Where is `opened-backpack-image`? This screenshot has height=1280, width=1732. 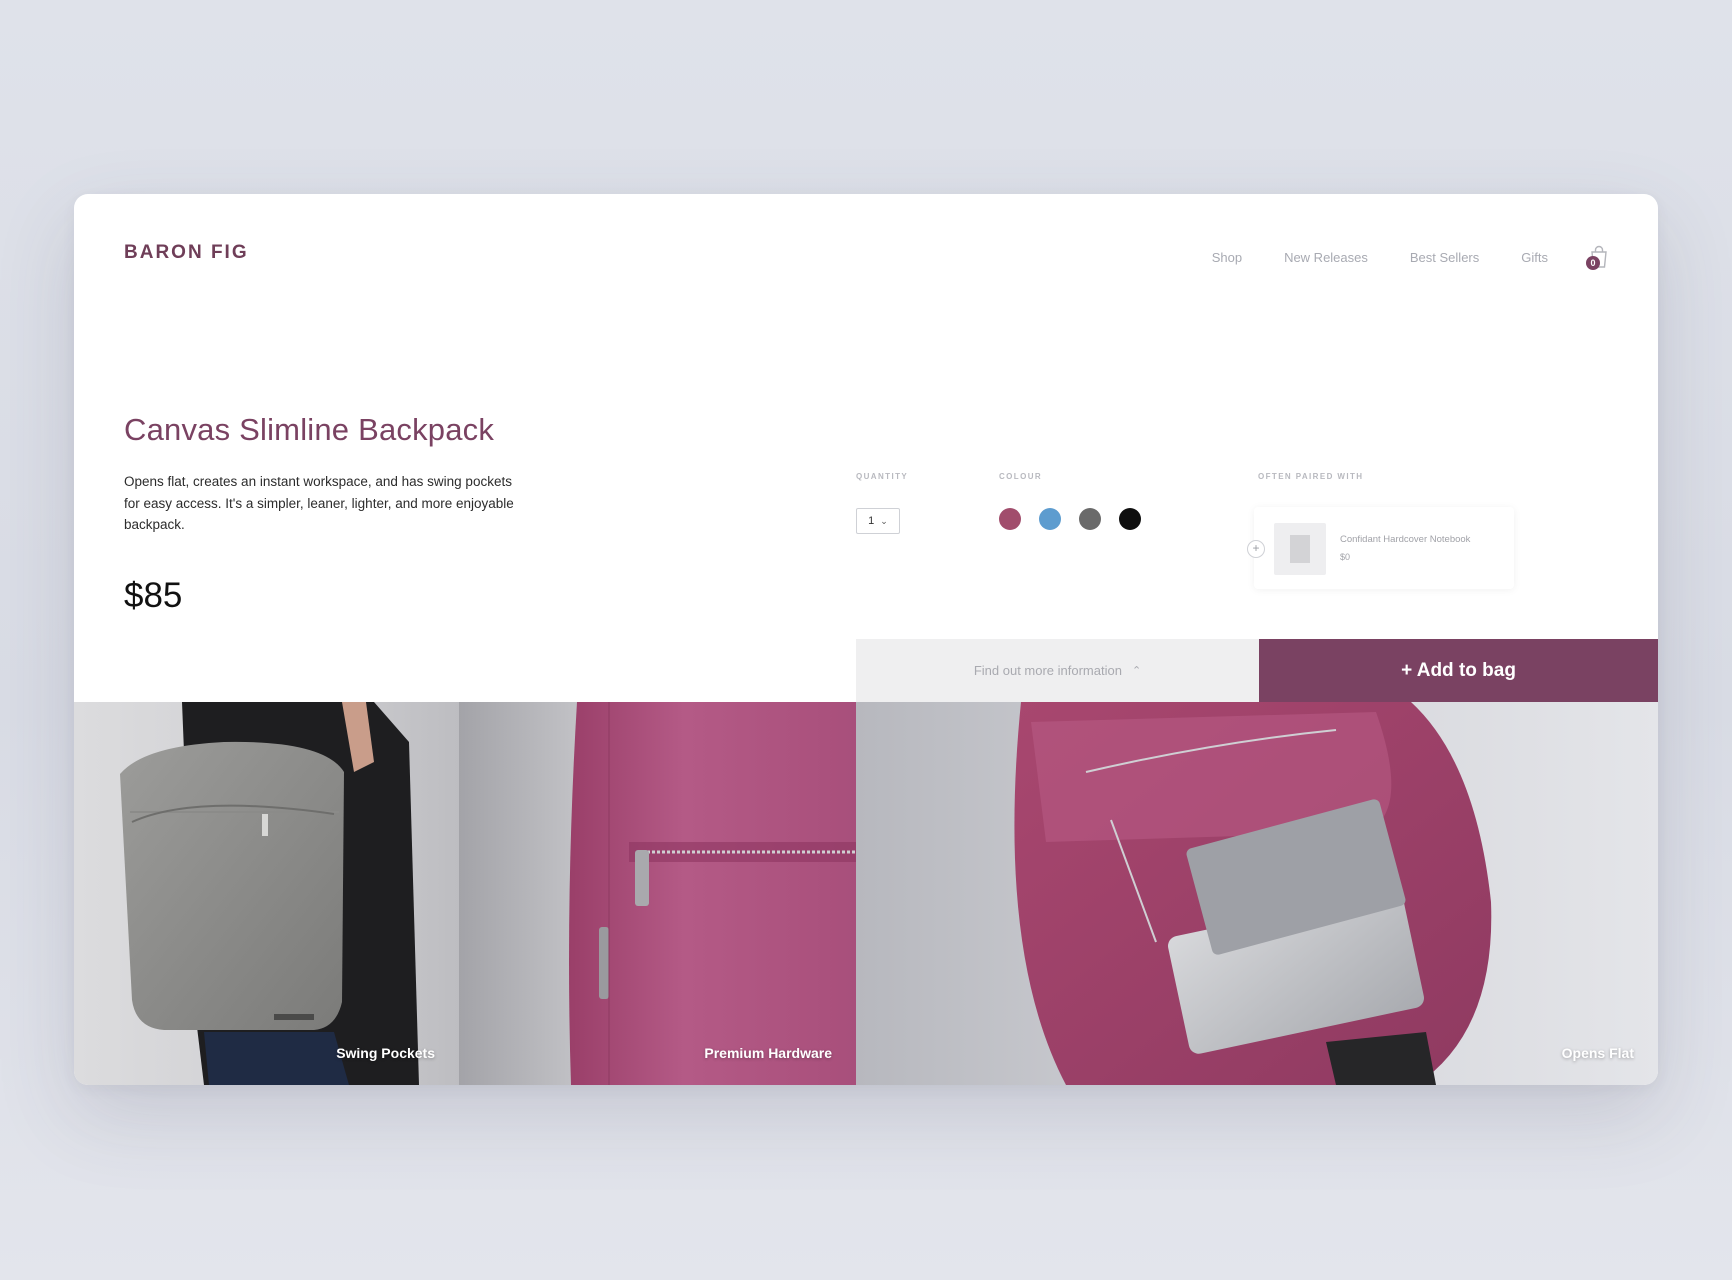
opened-backpack-image is located at coordinates (1253, 893).